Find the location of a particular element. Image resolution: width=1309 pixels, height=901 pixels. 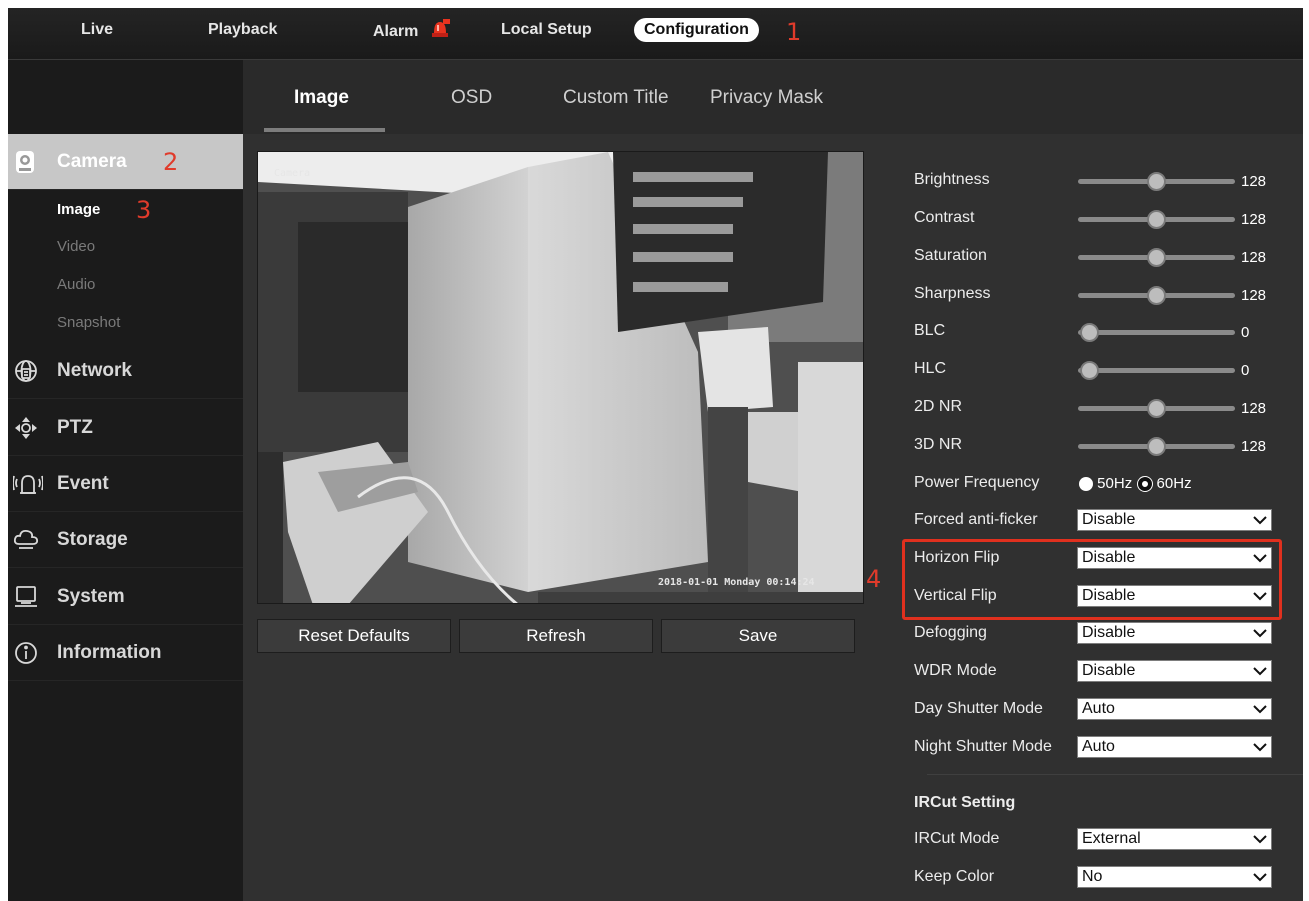

select-row-defogging: Defogging Disable is located at coordinates (1104, 634).